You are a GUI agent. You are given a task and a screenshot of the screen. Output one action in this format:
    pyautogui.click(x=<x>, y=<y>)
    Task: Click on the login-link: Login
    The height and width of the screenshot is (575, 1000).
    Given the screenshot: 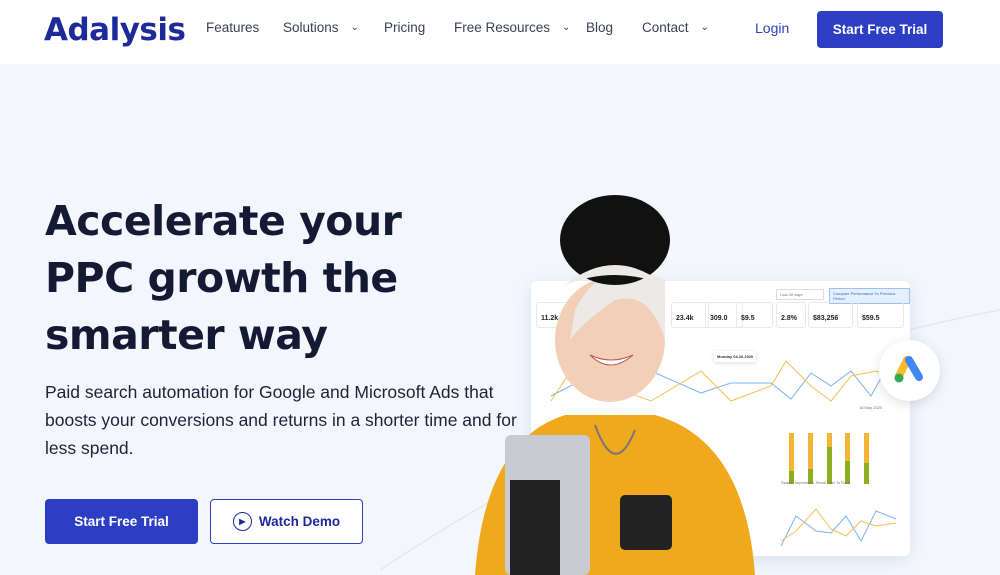 What is the action you would take?
    pyautogui.click(x=772, y=28)
    